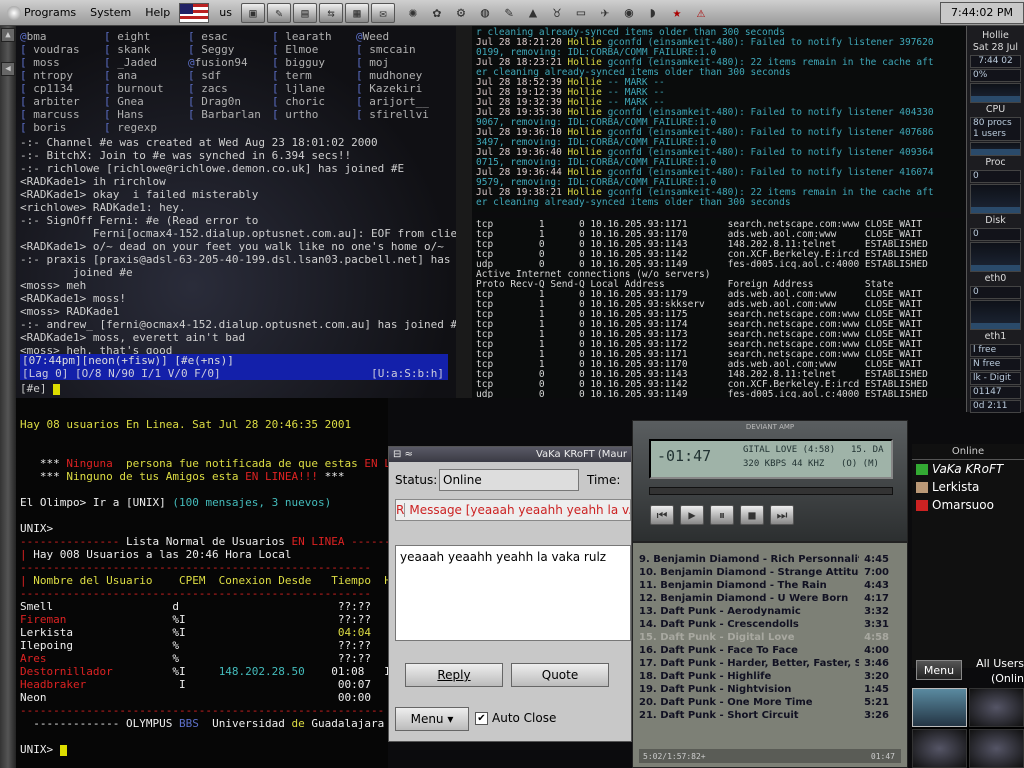 This screenshot has height=768, width=1024. I want to click on plane-icon: ✈, so click(605, 13).